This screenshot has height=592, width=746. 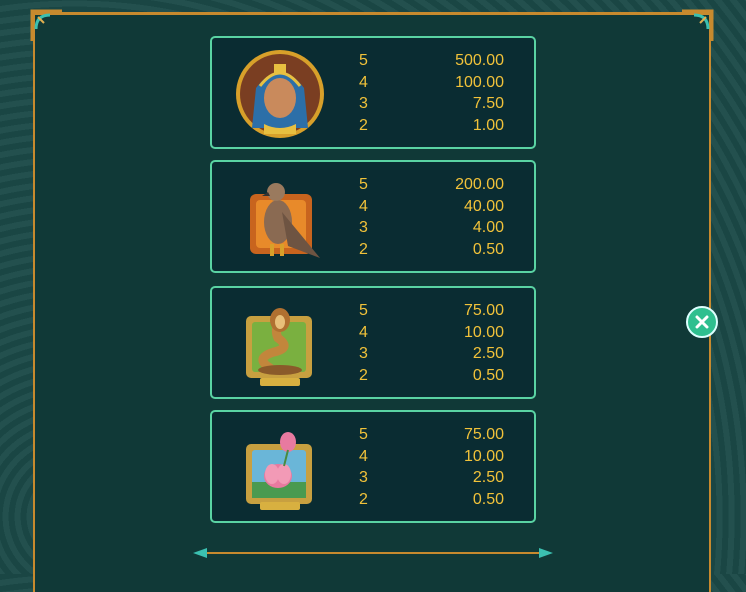 What do you see at coordinates (373, 553) in the screenshot?
I see `scroll-divider-icon` at bounding box center [373, 553].